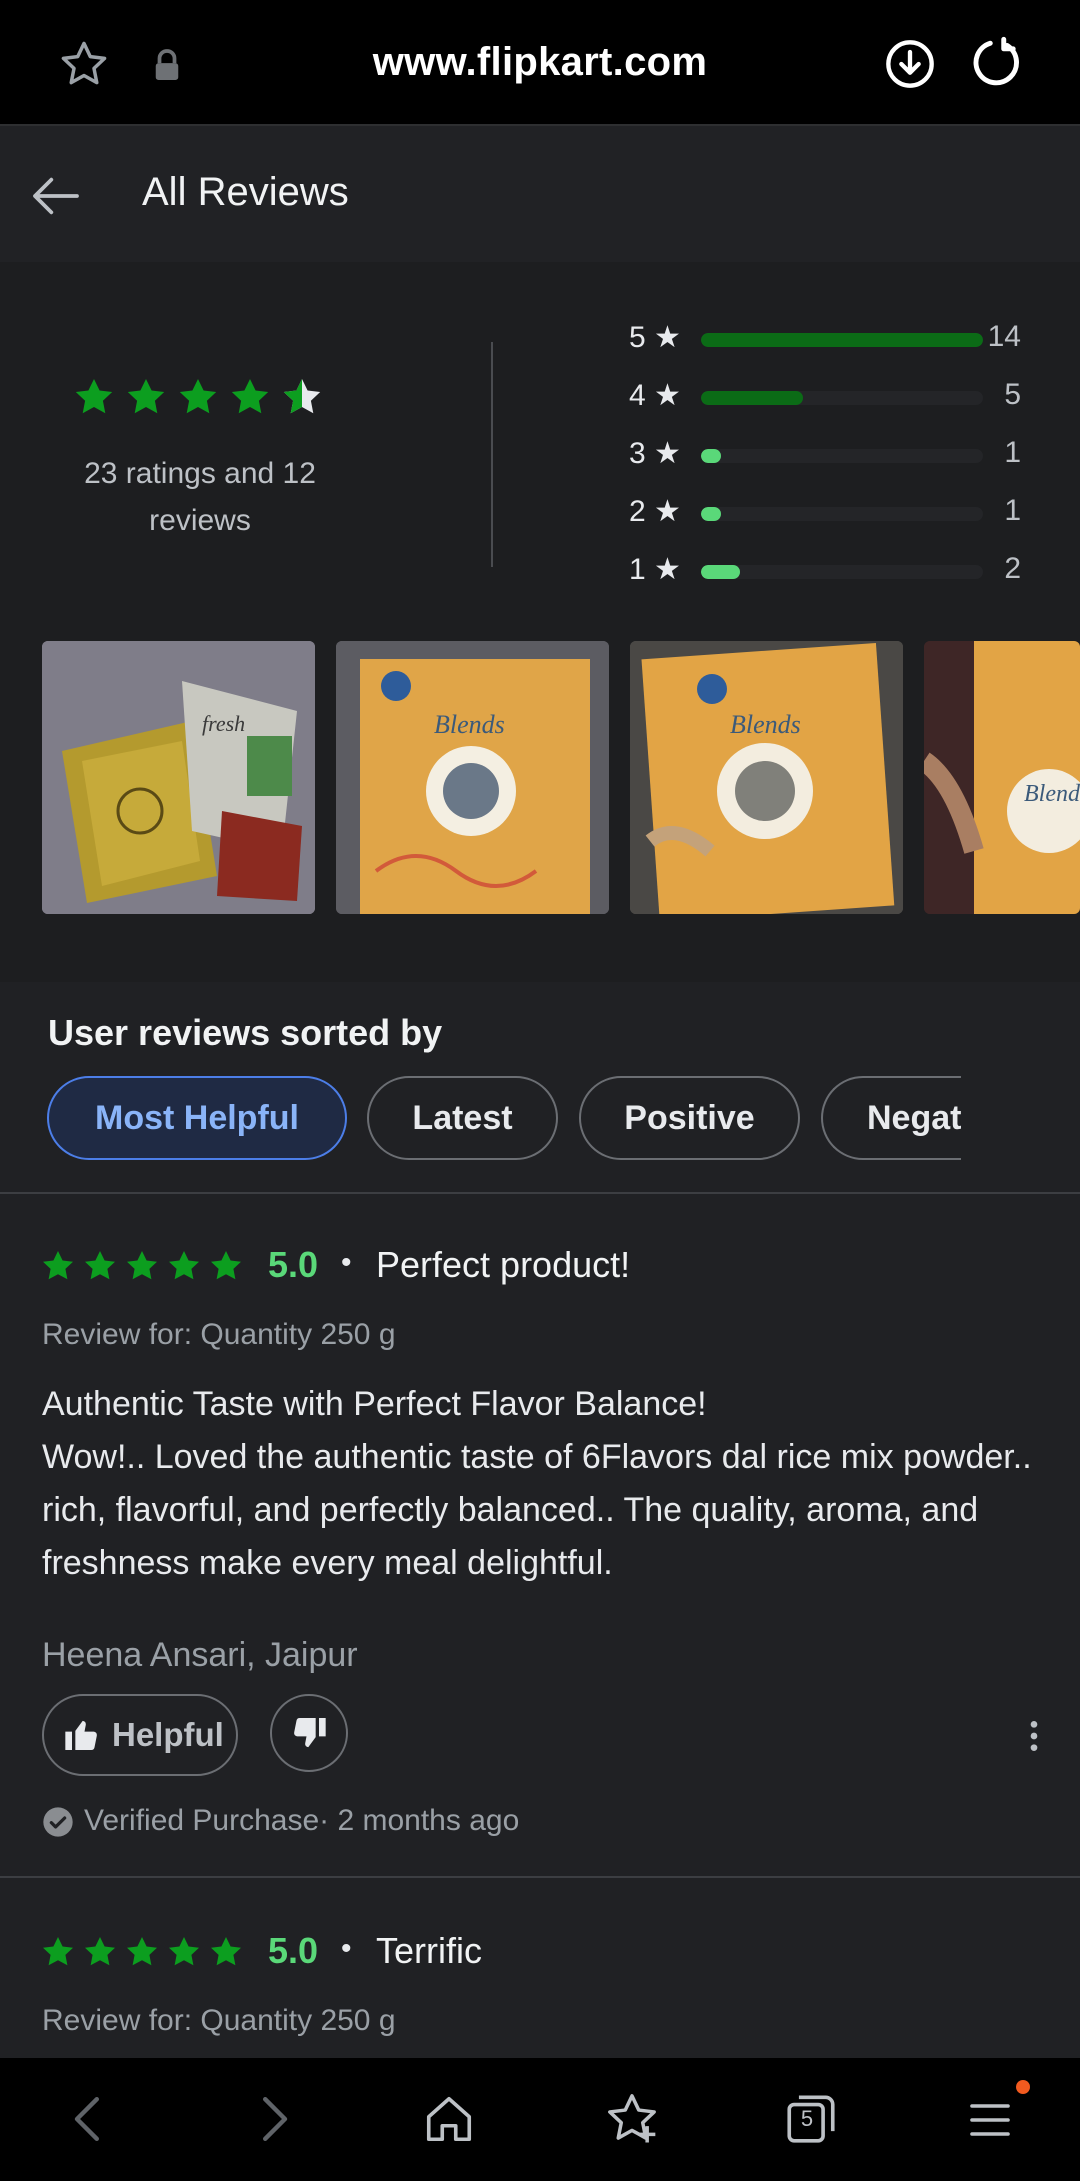 The width and height of the screenshot is (1080, 2181). I want to click on page-title: All Reviews, so click(245, 192).